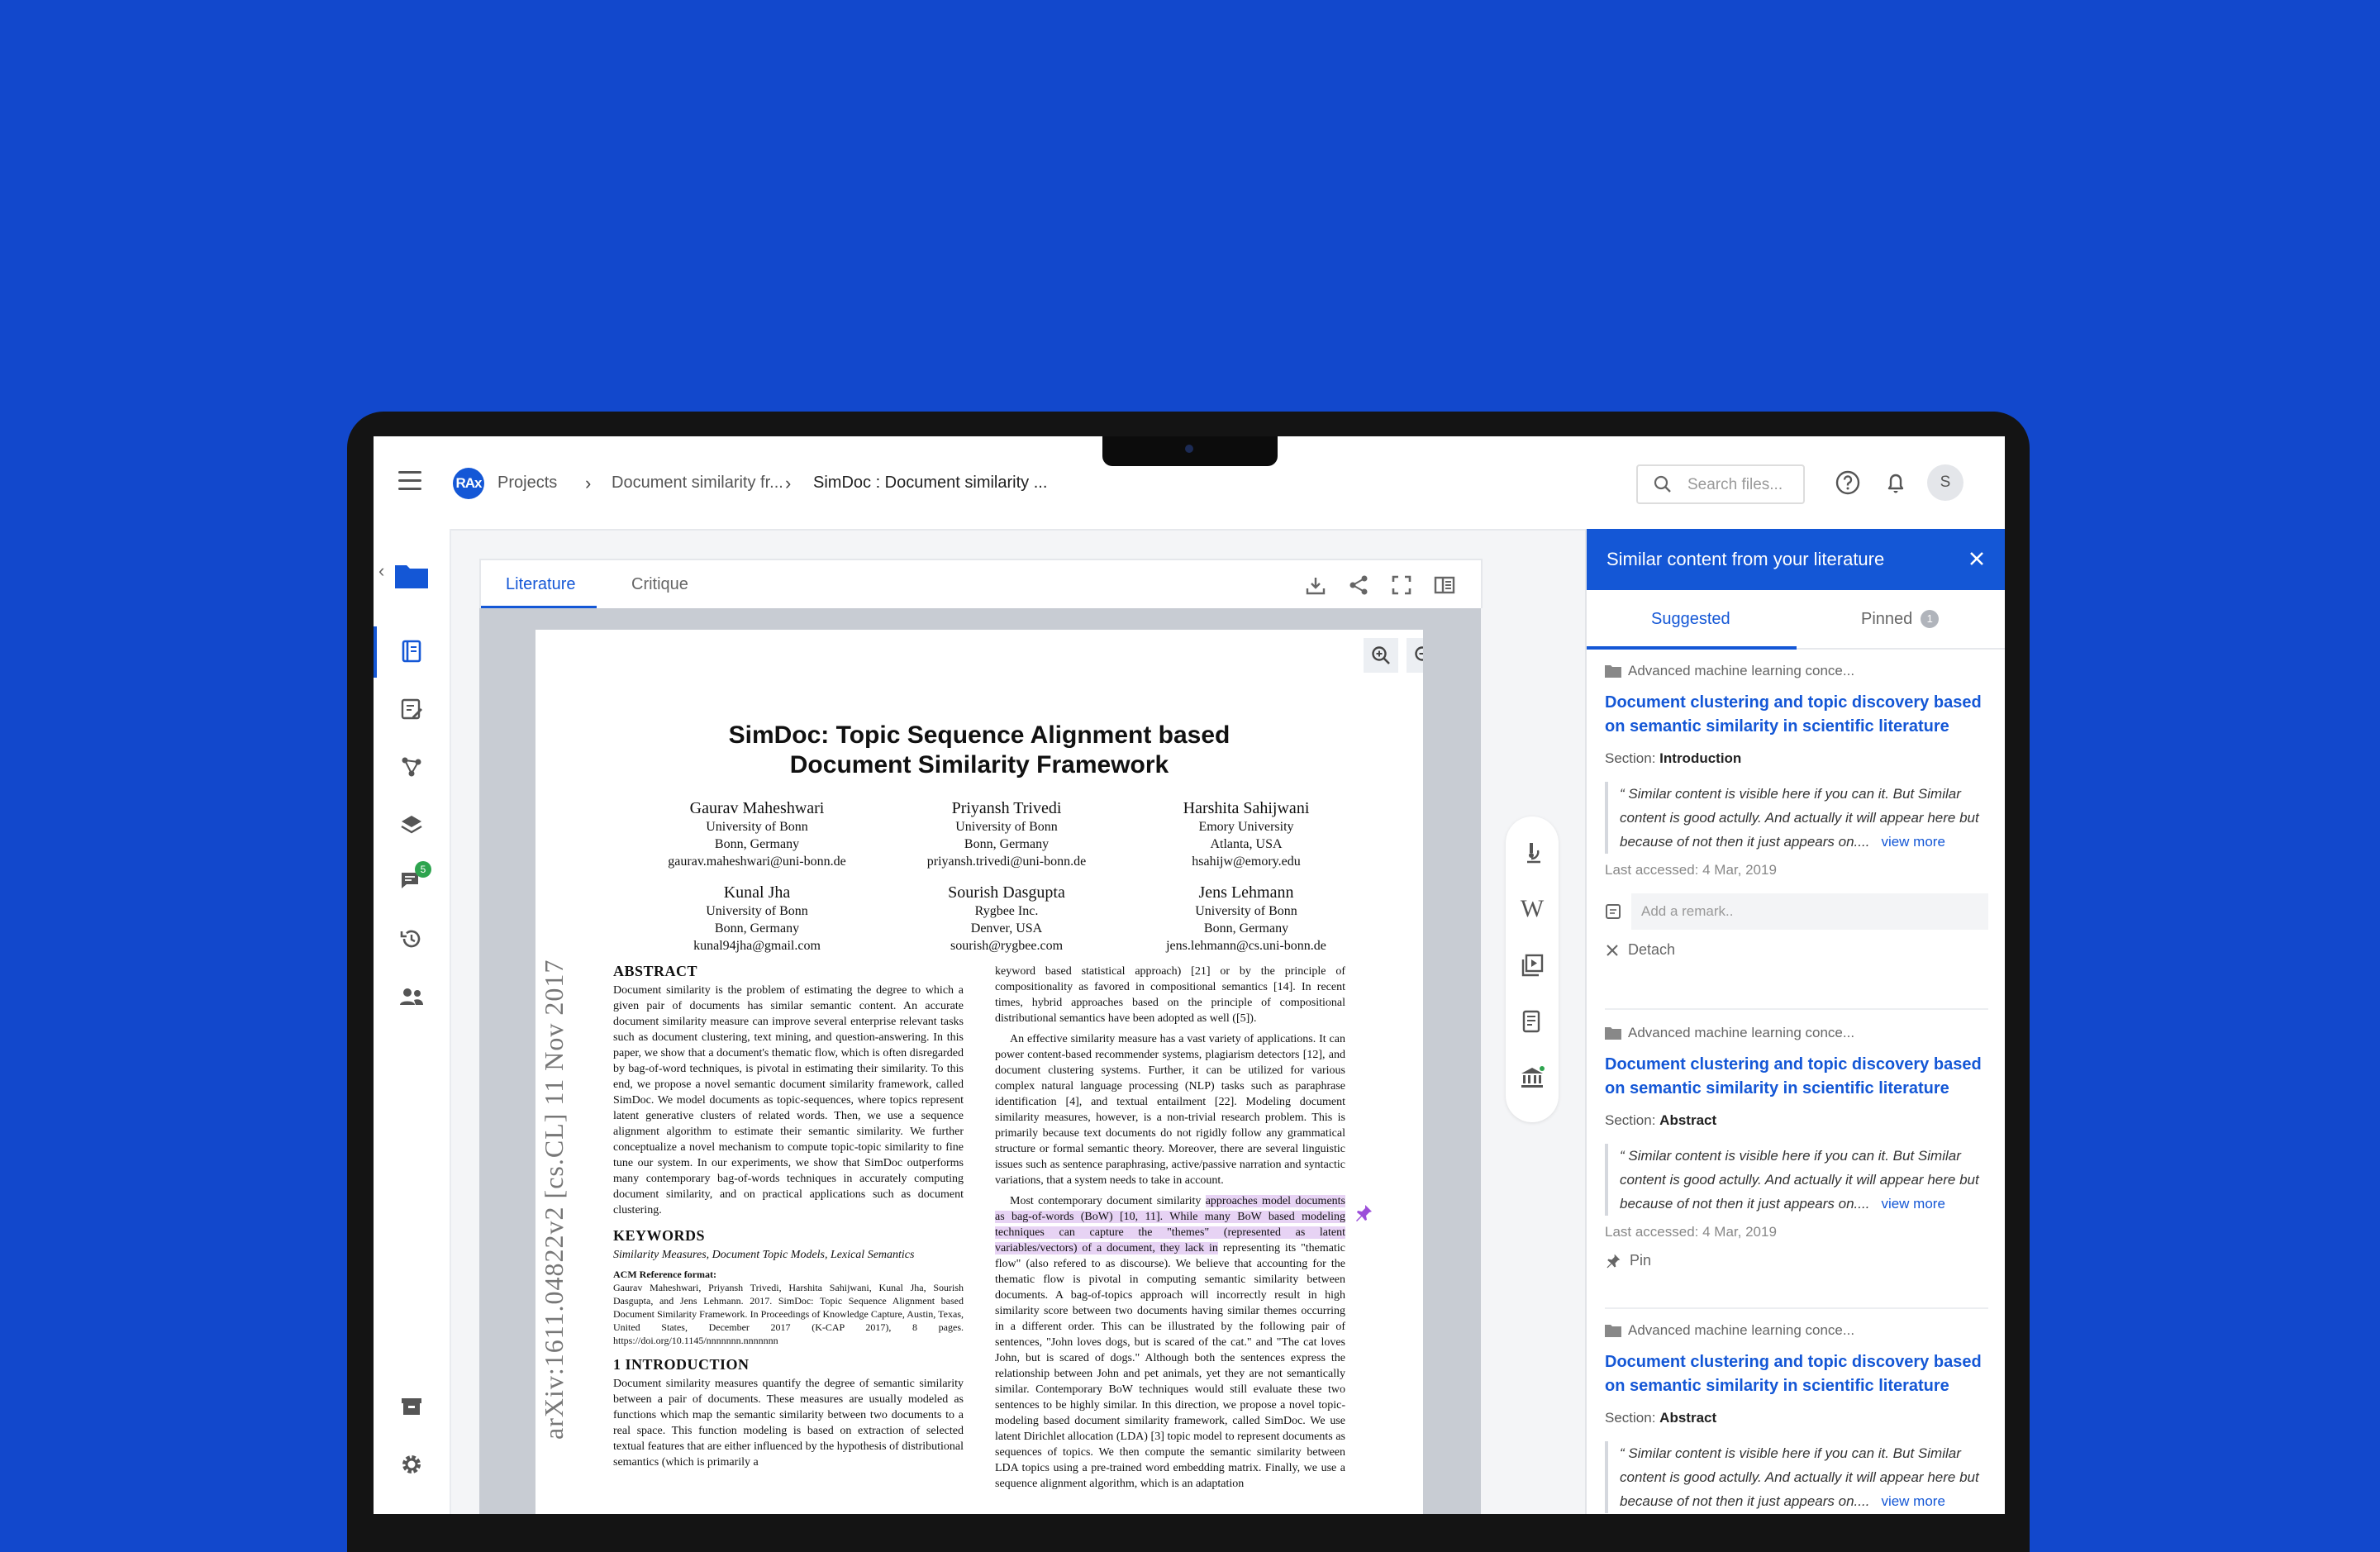 The image size is (2380, 1552). I want to click on messages-badge: 5, so click(423, 869).